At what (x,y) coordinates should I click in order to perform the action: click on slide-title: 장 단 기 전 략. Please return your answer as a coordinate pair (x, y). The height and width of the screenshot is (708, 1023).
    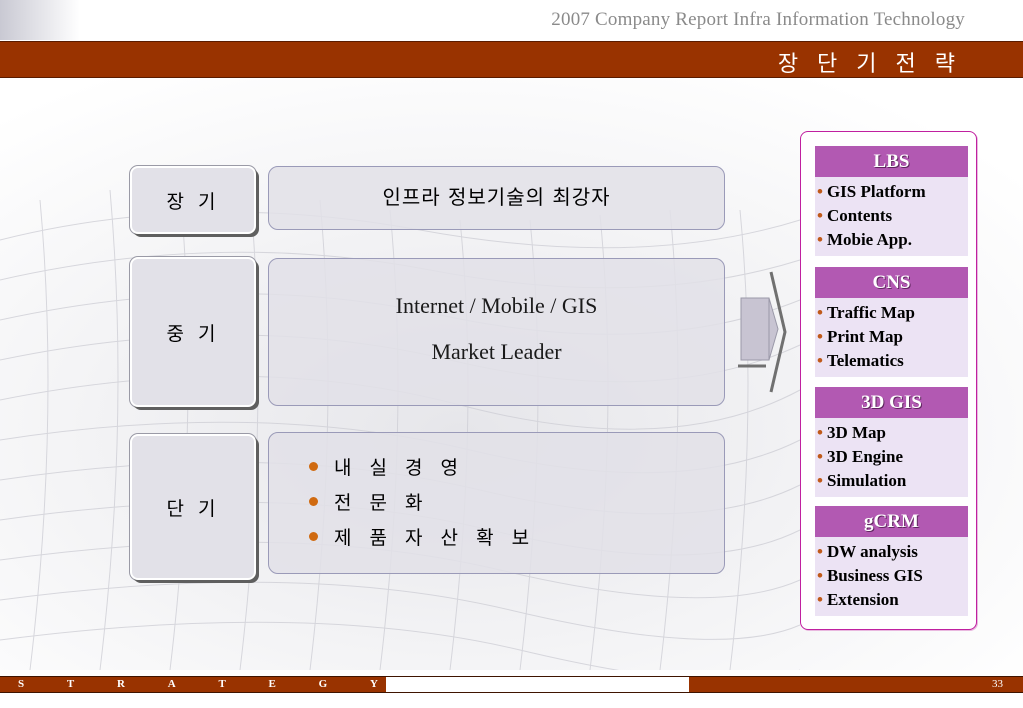
    Looking at the image, I should click on (869, 64).